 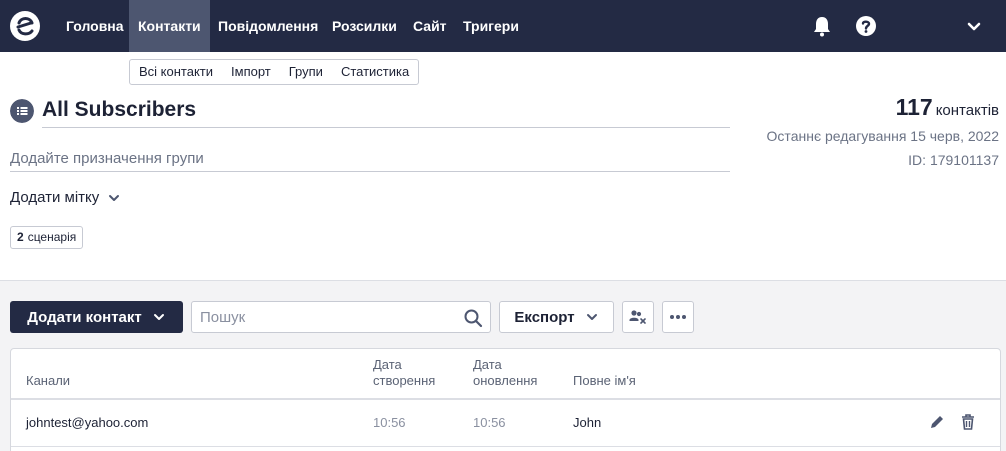 I want to click on nav-item-home: Головна, so click(x=95, y=26).